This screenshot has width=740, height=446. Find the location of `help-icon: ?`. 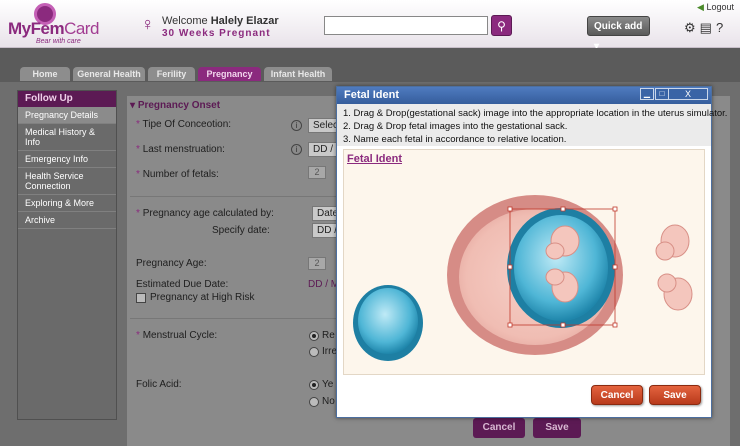

help-icon: ? is located at coordinates (721, 27).